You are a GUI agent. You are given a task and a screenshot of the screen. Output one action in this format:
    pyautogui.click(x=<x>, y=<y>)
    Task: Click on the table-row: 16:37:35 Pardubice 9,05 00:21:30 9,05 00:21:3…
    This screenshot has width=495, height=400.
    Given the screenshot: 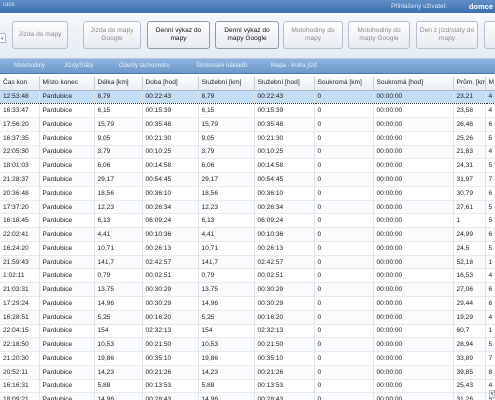 What is the action you would take?
    pyautogui.click(x=247, y=138)
    